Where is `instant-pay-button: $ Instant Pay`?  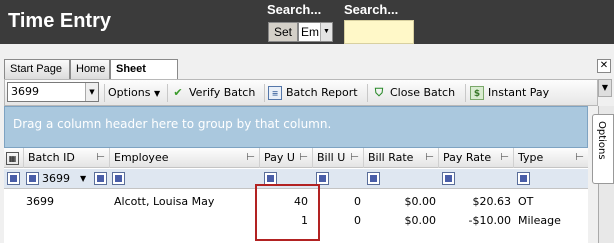
instant-pay-button: $ Instant Pay is located at coordinates (509, 93).